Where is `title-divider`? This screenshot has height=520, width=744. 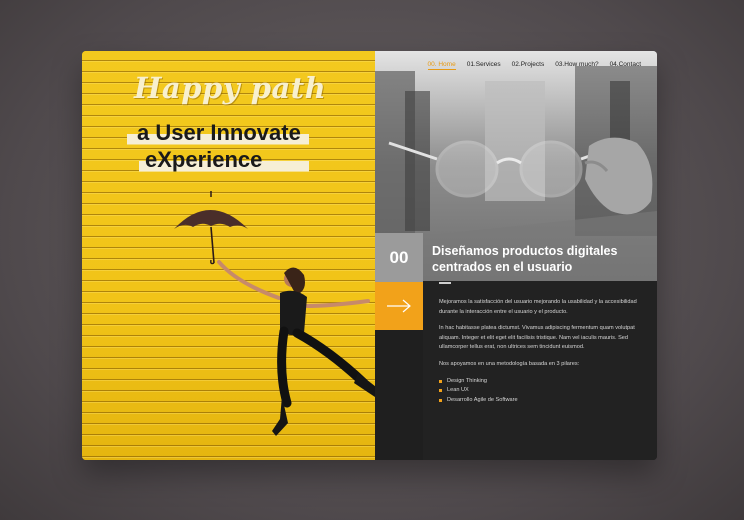 title-divider is located at coordinates (445, 283).